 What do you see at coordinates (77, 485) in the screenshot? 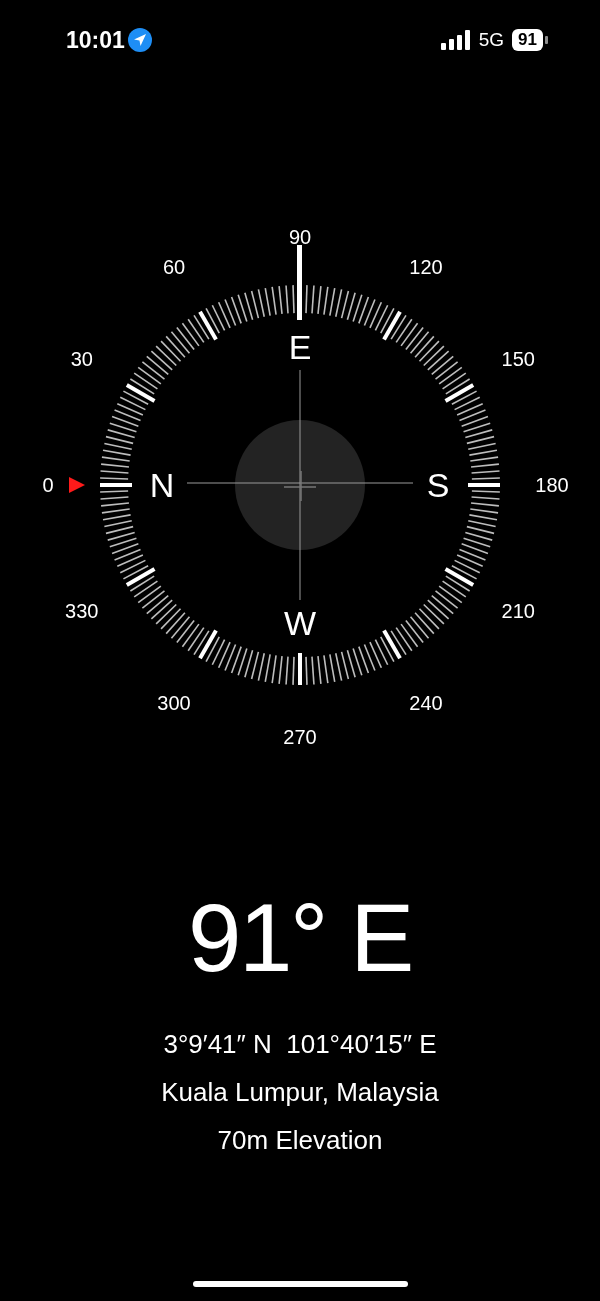
I see `north-marker-icon` at bounding box center [77, 485].